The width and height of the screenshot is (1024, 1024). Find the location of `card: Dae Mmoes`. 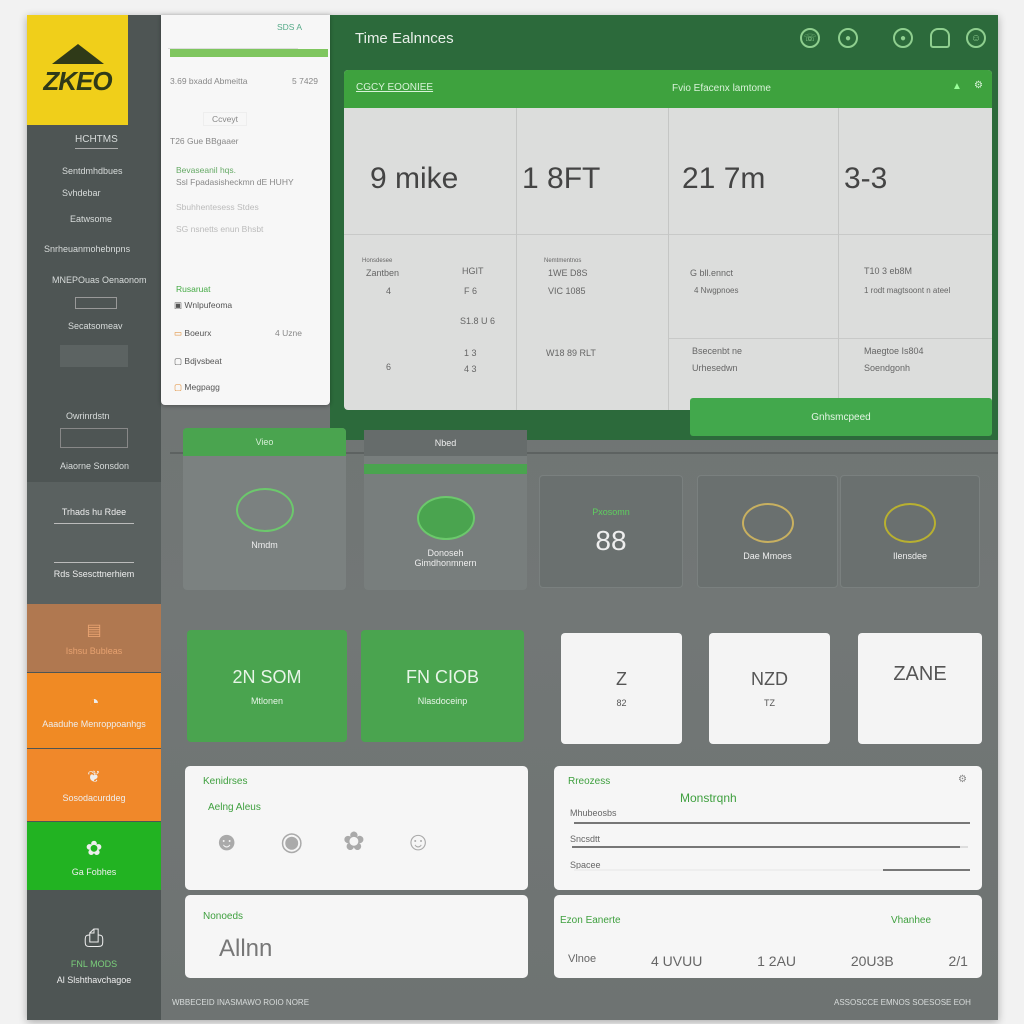

card: Dae Mmoes is located at coordinates (767, 531).